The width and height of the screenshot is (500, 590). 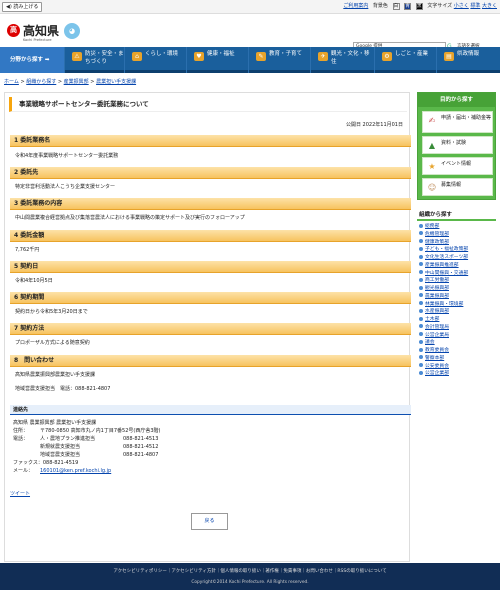 I want to click on mail-label: メール：, so click(x=23, y=471).